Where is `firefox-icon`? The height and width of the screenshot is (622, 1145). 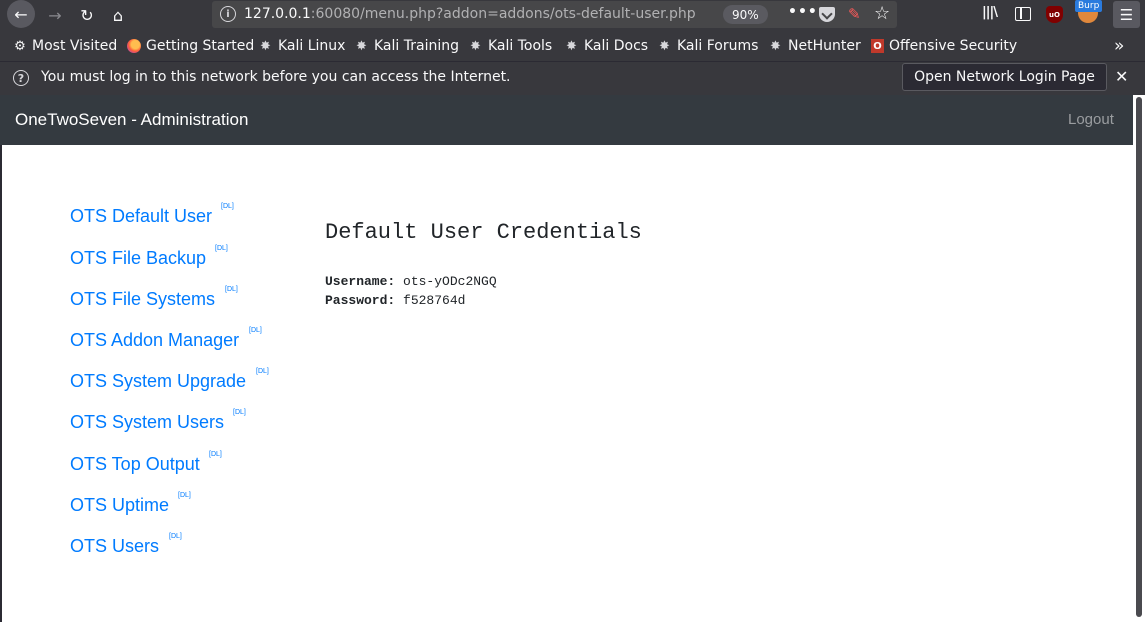
firefox-icon is located at coordinates (134, 46).